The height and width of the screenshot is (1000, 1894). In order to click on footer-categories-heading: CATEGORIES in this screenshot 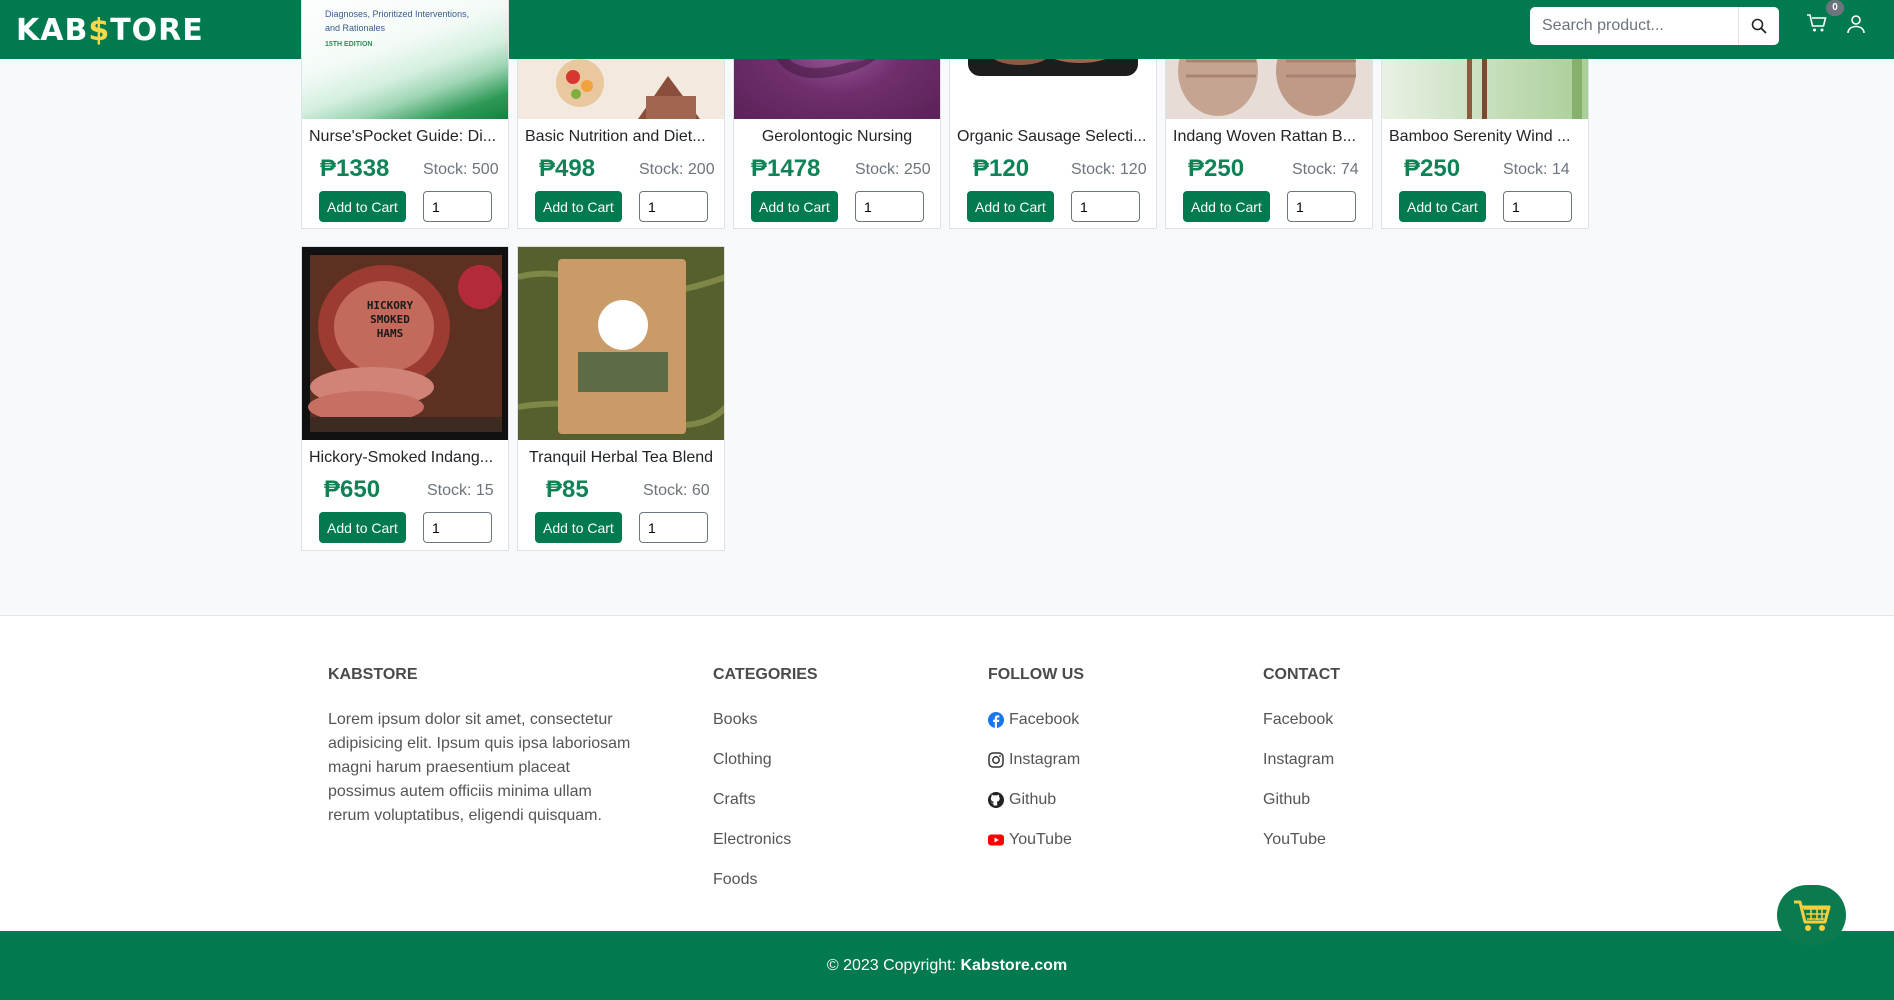, I will do `click(765, 674)`.